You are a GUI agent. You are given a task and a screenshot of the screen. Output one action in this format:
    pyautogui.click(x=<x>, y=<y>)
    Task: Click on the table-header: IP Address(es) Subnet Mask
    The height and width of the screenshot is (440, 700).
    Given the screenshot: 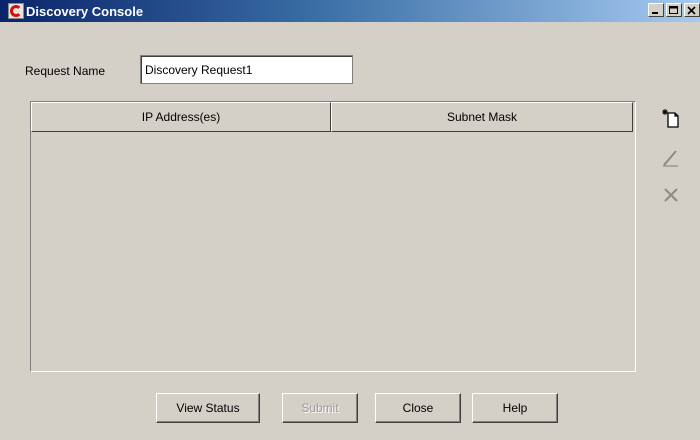 What is the action you would take?
    pyautogui.click(x=333, y=117)
    